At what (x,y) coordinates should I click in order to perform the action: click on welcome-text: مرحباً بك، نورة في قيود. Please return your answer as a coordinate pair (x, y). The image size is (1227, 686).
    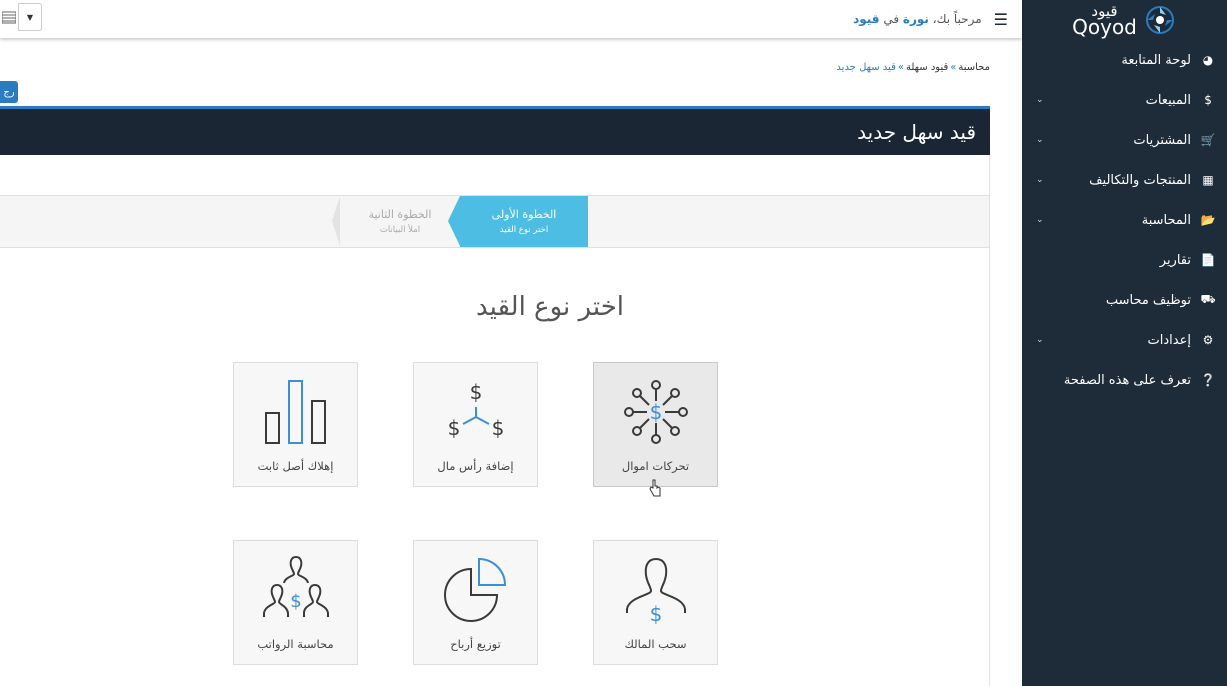
    Looking at the image, I should click on (917, 19).